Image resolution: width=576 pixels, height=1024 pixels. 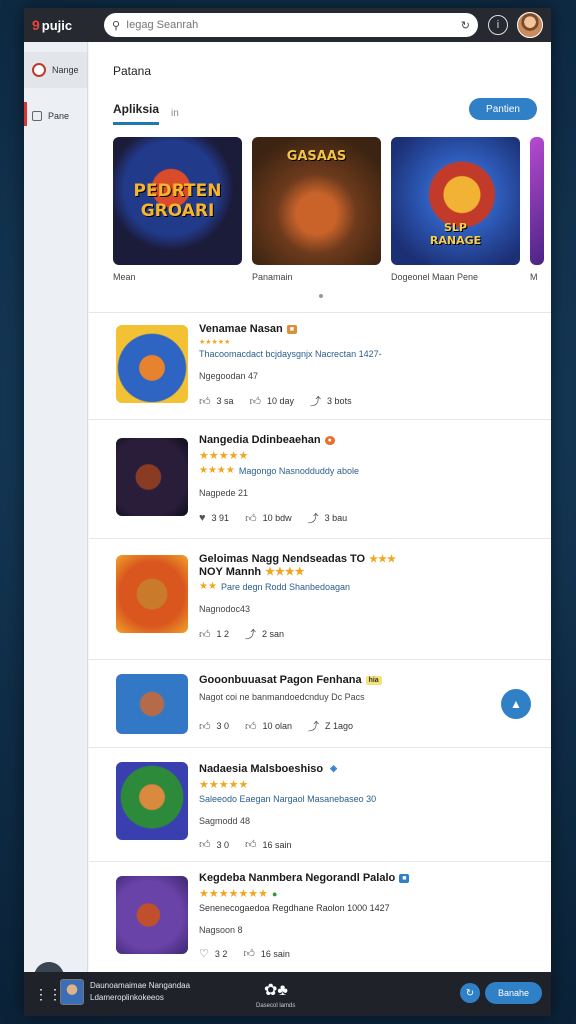 What do you see at coordinates (288, 799) in the screenshot?
I see `app-subtitle: Saleeodo Eaegan Nargaol Masanebaseo 30` at bounding box center [288, 799].